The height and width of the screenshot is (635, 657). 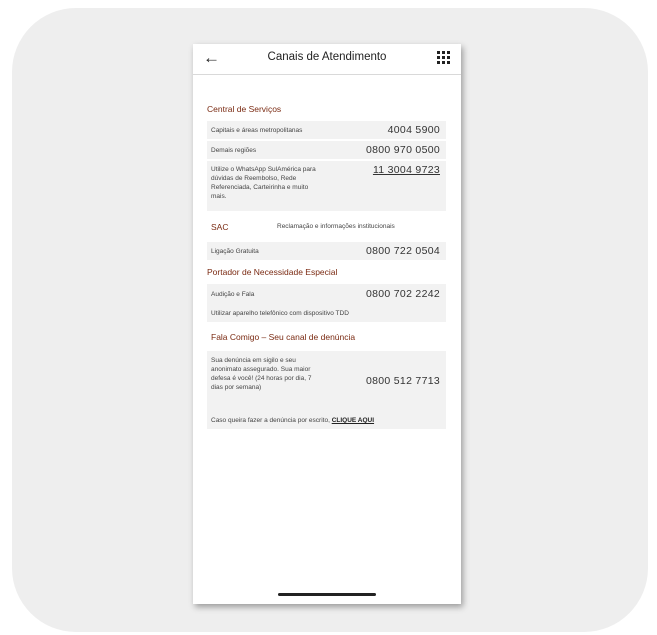 What do you see at coordinates (327, 57) in the screenshot?
I see `page-title: Canais de Atendimento` at bounding box center [327, 57].